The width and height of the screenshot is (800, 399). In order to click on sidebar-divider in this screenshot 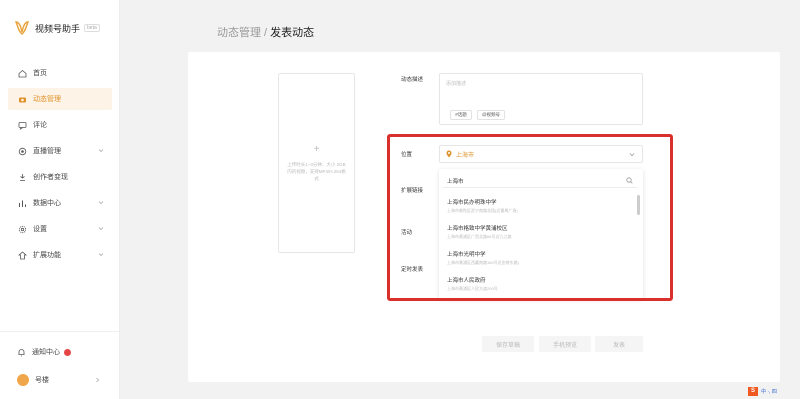, I will do `click(60, 331)`.